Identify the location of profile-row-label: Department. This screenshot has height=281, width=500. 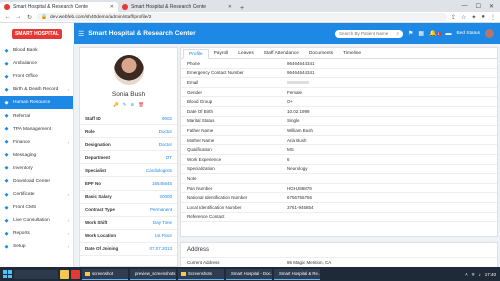
(98, 157).